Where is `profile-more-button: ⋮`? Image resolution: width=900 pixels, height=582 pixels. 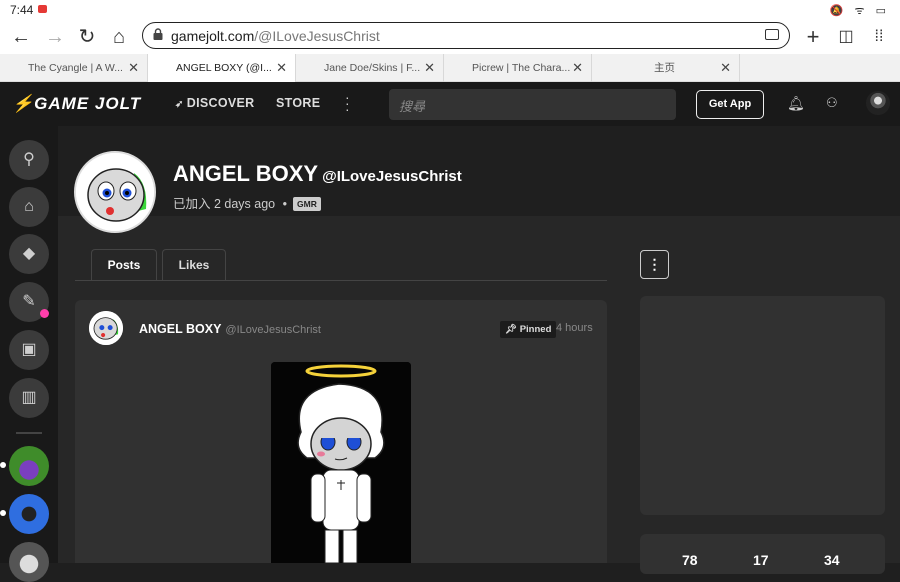
profile-more-button: ⋮ is located at coordinates (654, 264).